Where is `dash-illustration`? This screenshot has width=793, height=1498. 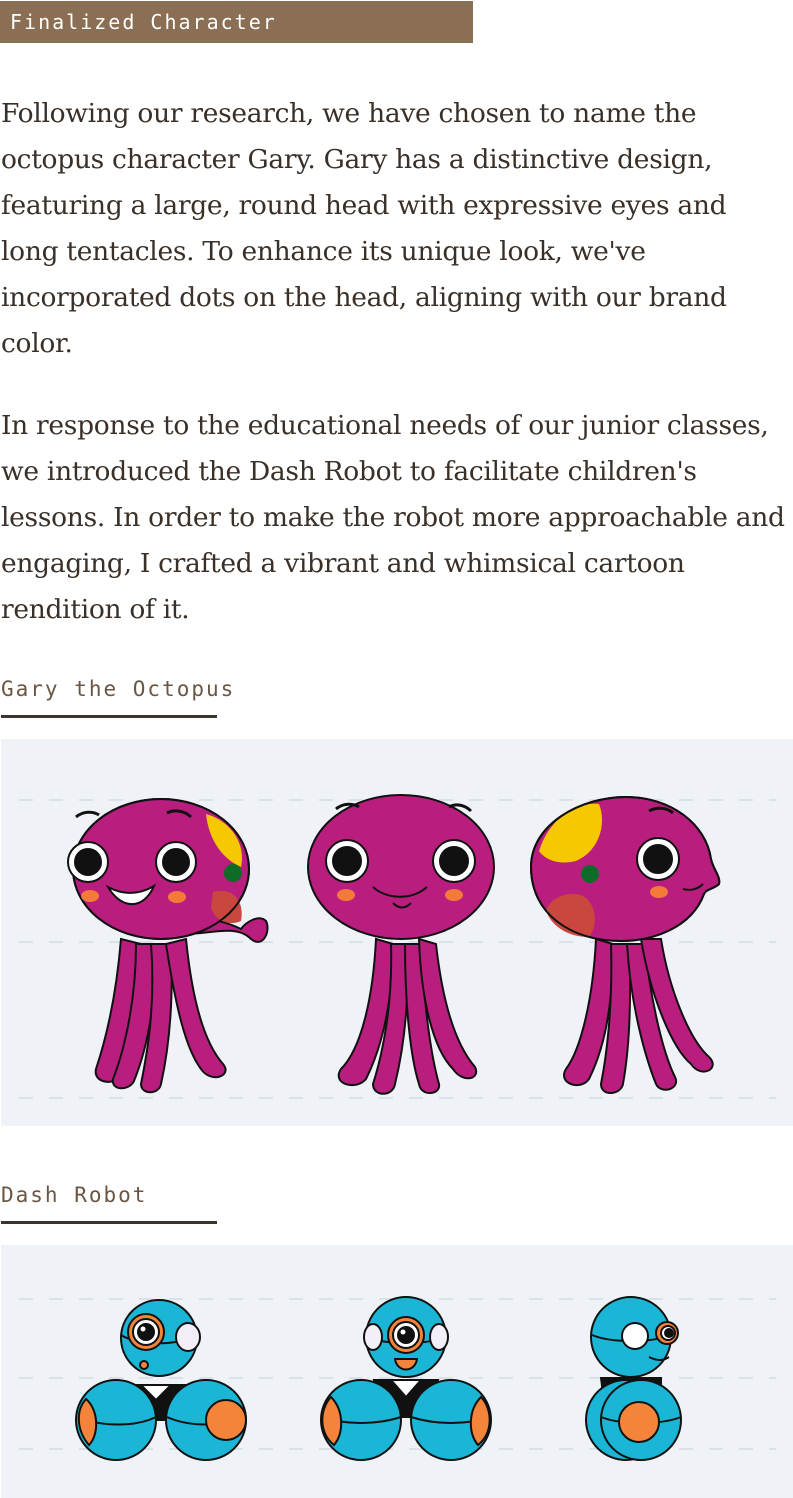
dash-illustration is located at coordinates (397, 1378).